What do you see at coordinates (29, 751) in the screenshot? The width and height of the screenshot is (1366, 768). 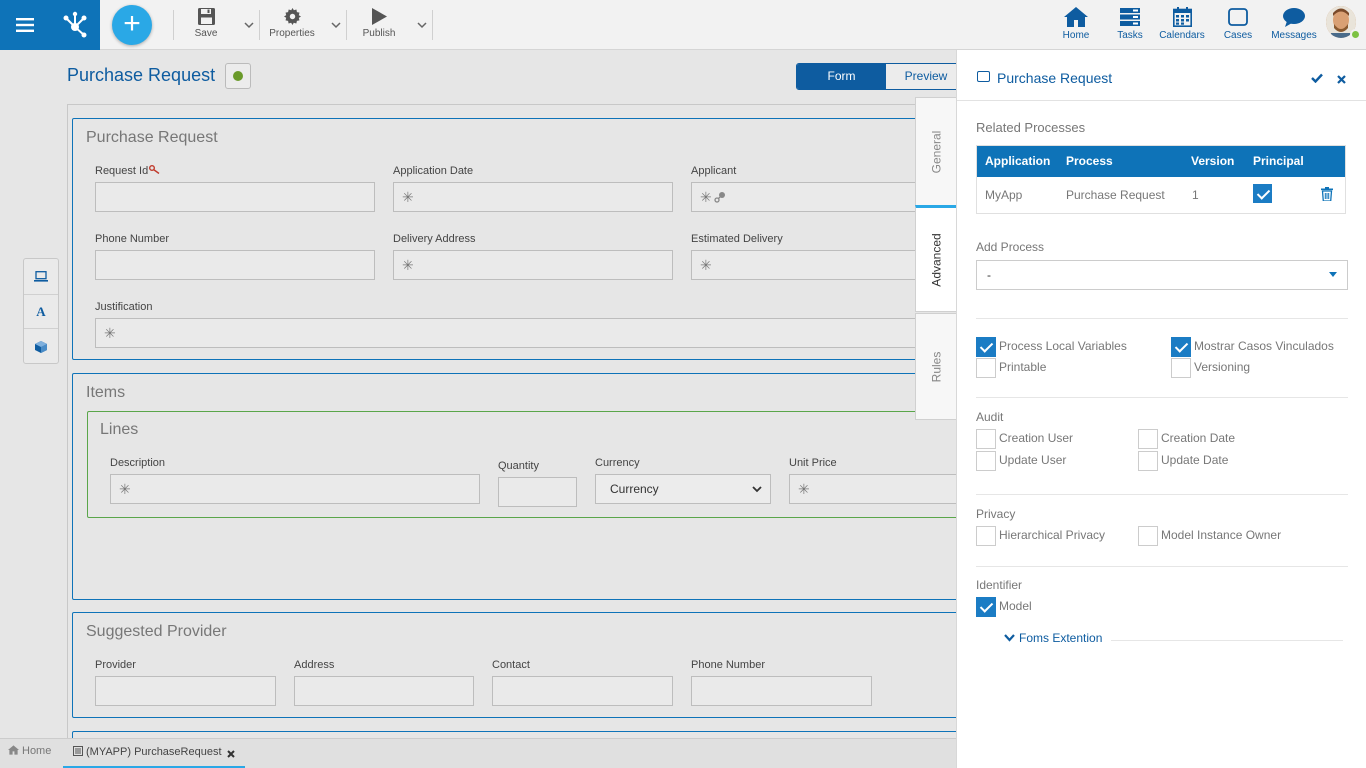 I see `bottom-tab-home: Home` at bounding box center [29, 751].